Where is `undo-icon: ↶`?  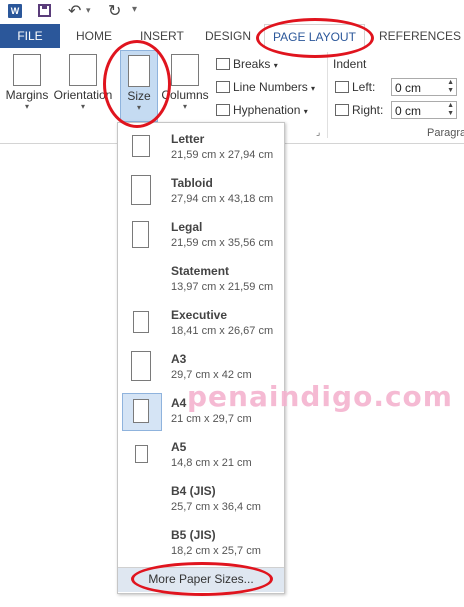
undo-icon: ↶ is located at coordinates (74, 11).